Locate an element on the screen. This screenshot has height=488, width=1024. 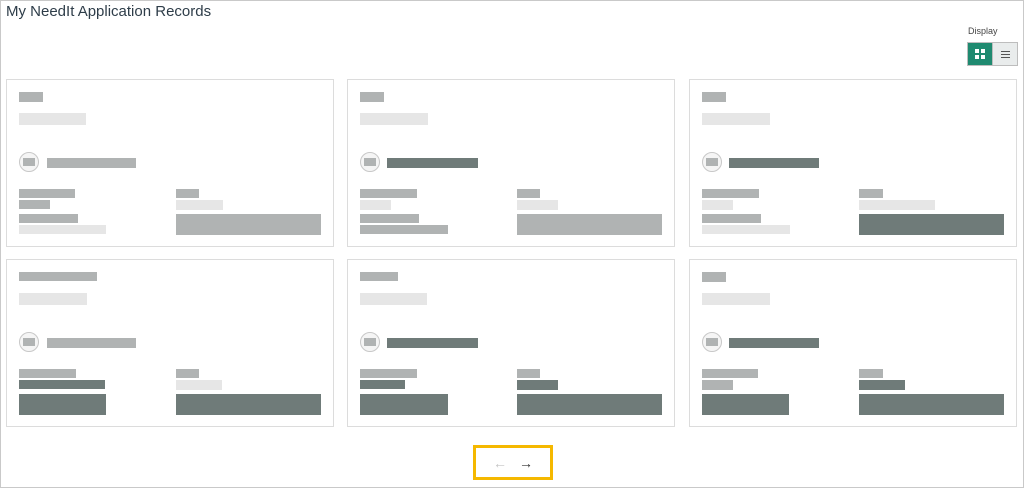
list-view-icon is located at coordinates (1005, 54).